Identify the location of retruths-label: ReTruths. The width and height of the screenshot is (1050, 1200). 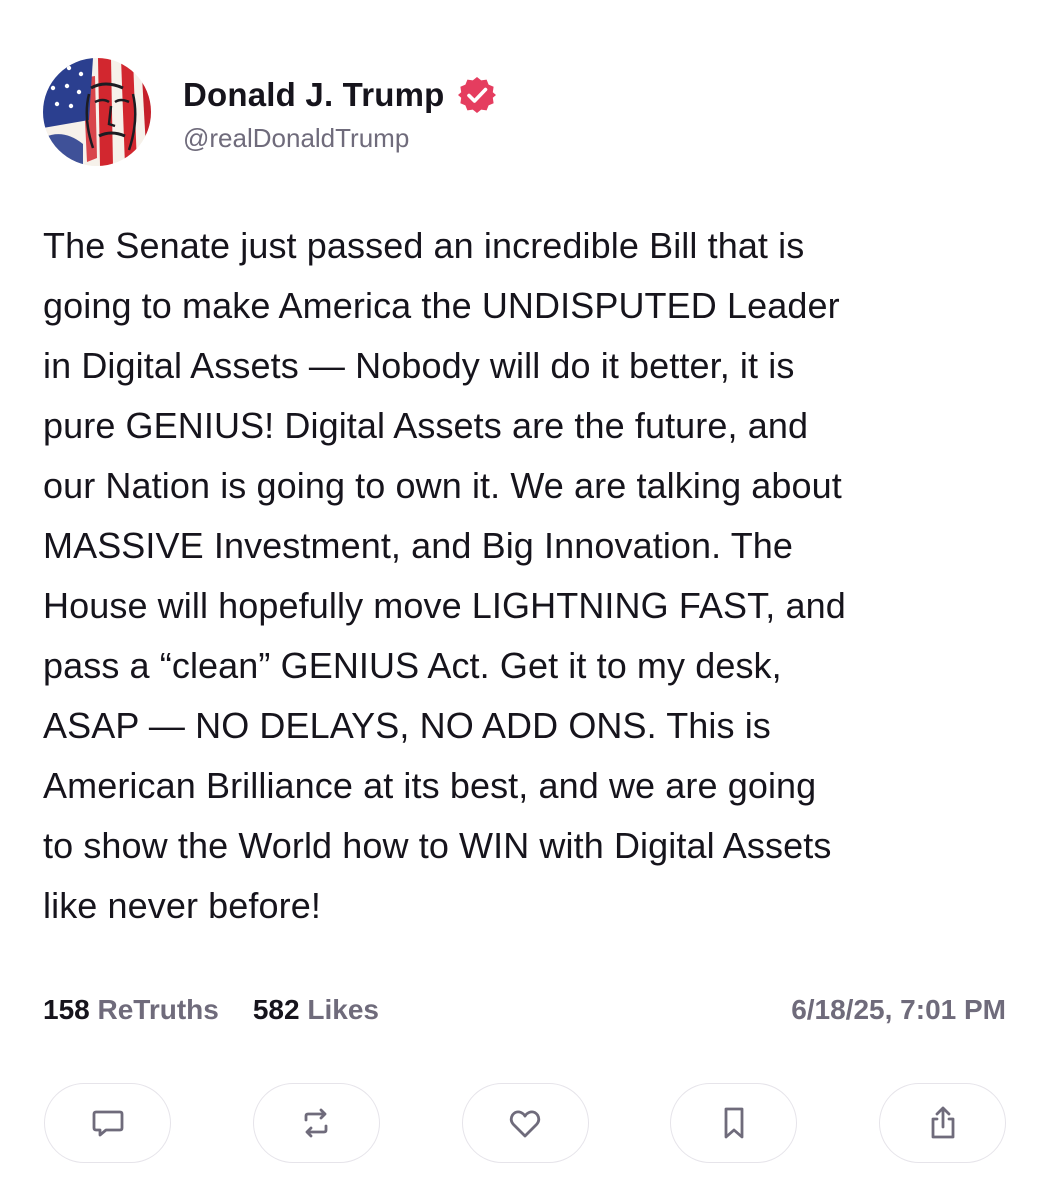
(158, 1009).